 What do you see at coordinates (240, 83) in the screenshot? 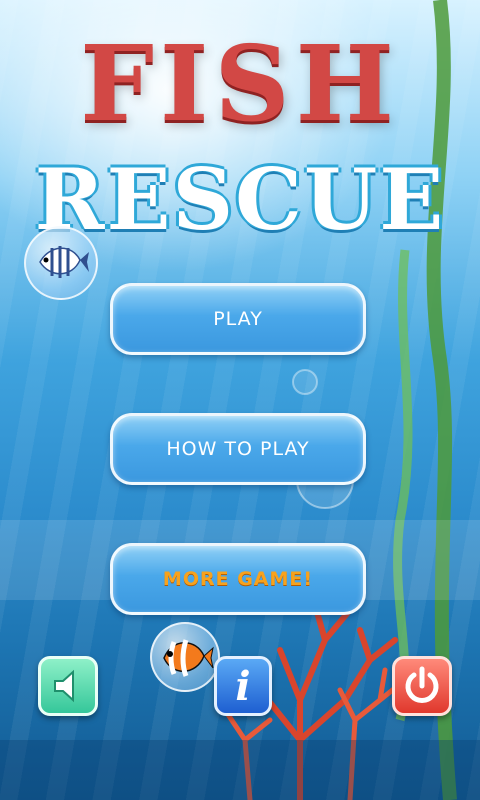
I see `game-title-fish: FISH` at bounding box center [240, 83].